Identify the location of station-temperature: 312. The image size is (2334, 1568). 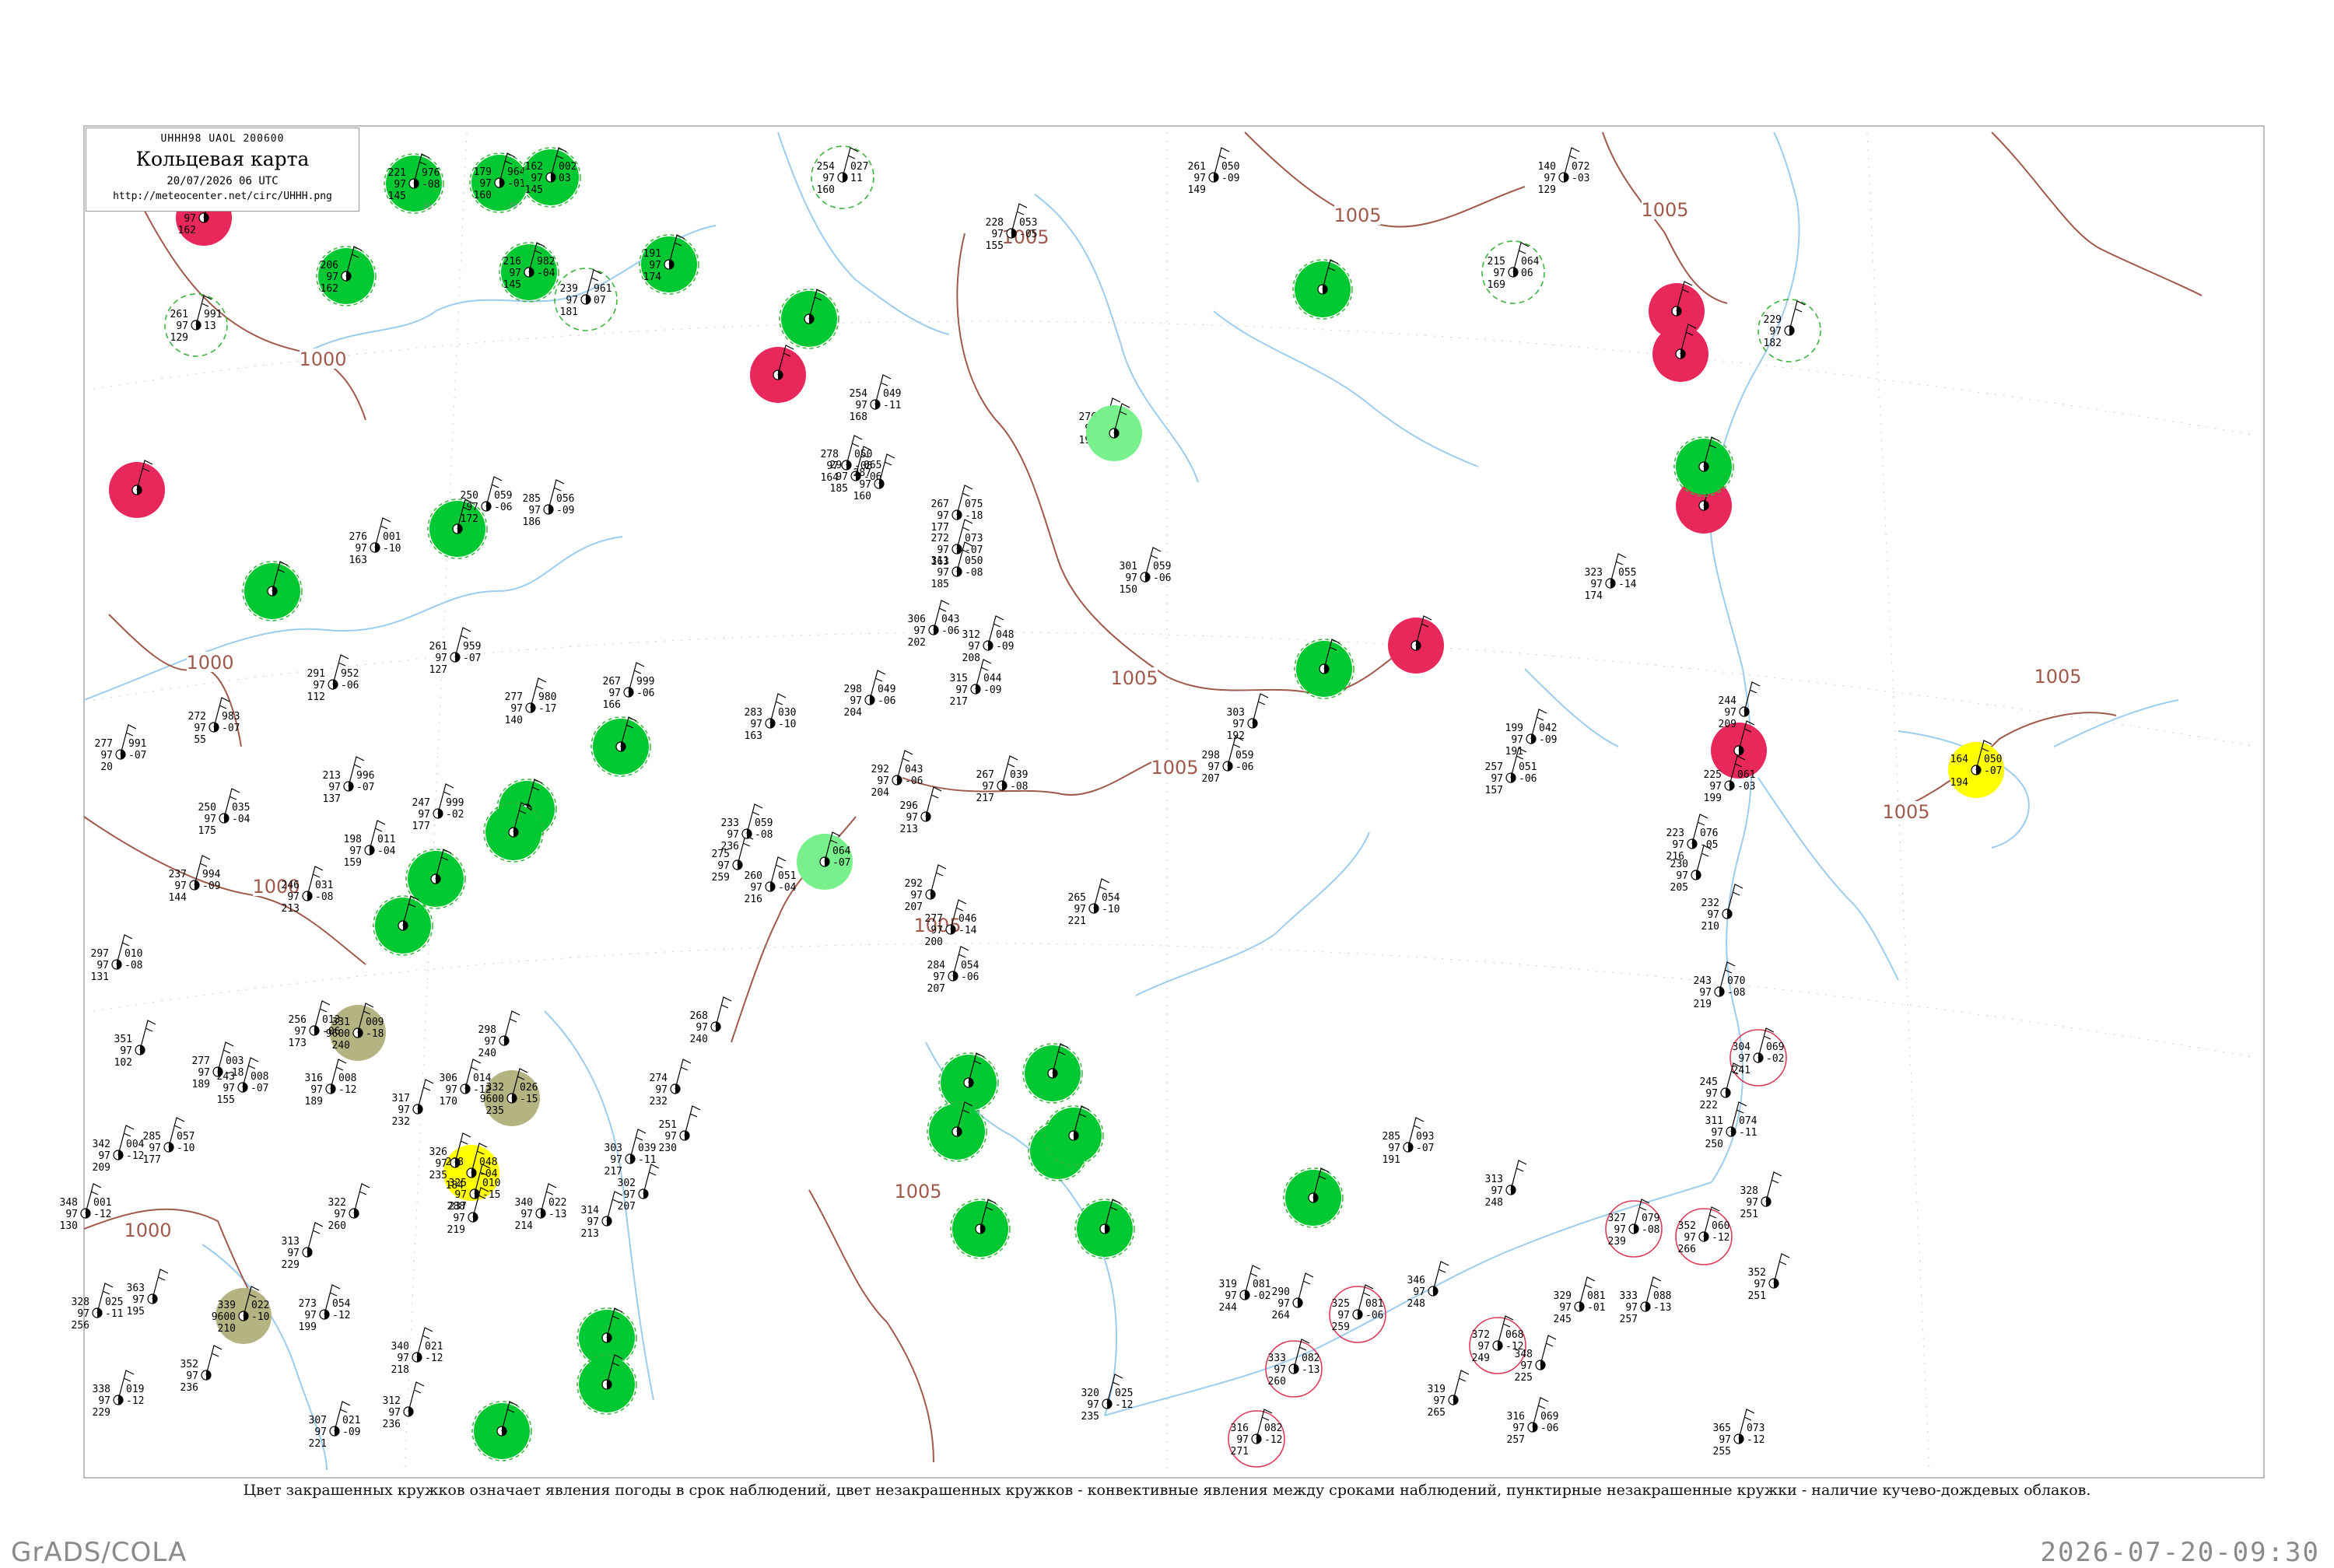
(971, 635).